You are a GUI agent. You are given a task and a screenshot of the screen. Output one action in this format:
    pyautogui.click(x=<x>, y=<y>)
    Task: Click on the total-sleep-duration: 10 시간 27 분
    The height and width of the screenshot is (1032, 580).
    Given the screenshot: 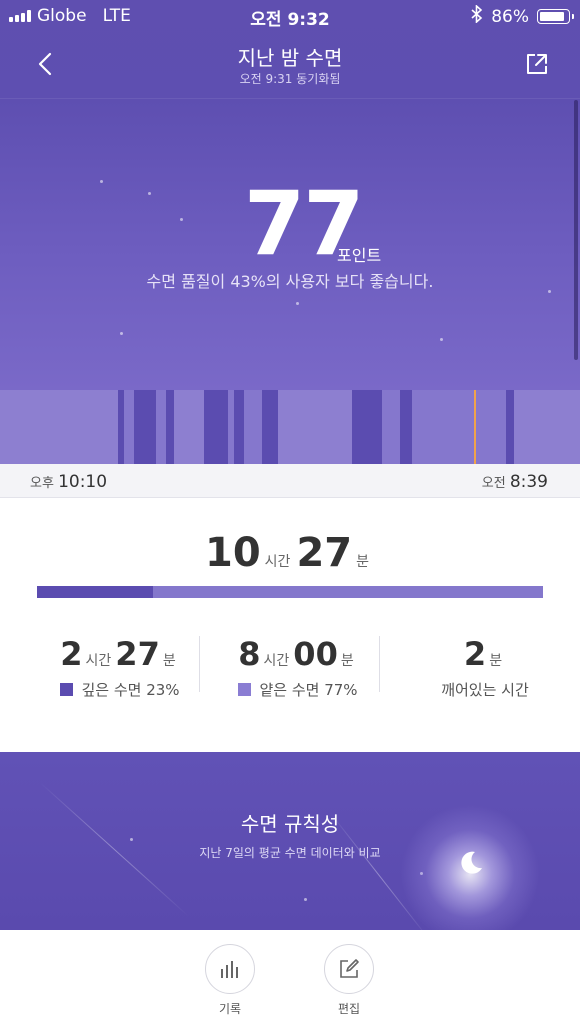 What is the action you would take?
    pyautogui.click(x=290, y=553)
    